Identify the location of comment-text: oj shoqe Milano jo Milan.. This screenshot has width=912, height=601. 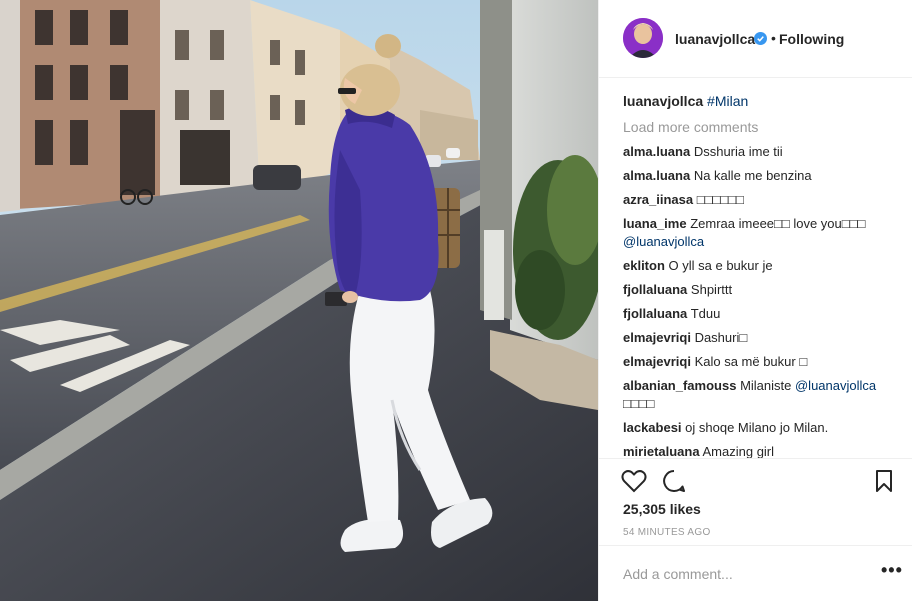
(757, 427).